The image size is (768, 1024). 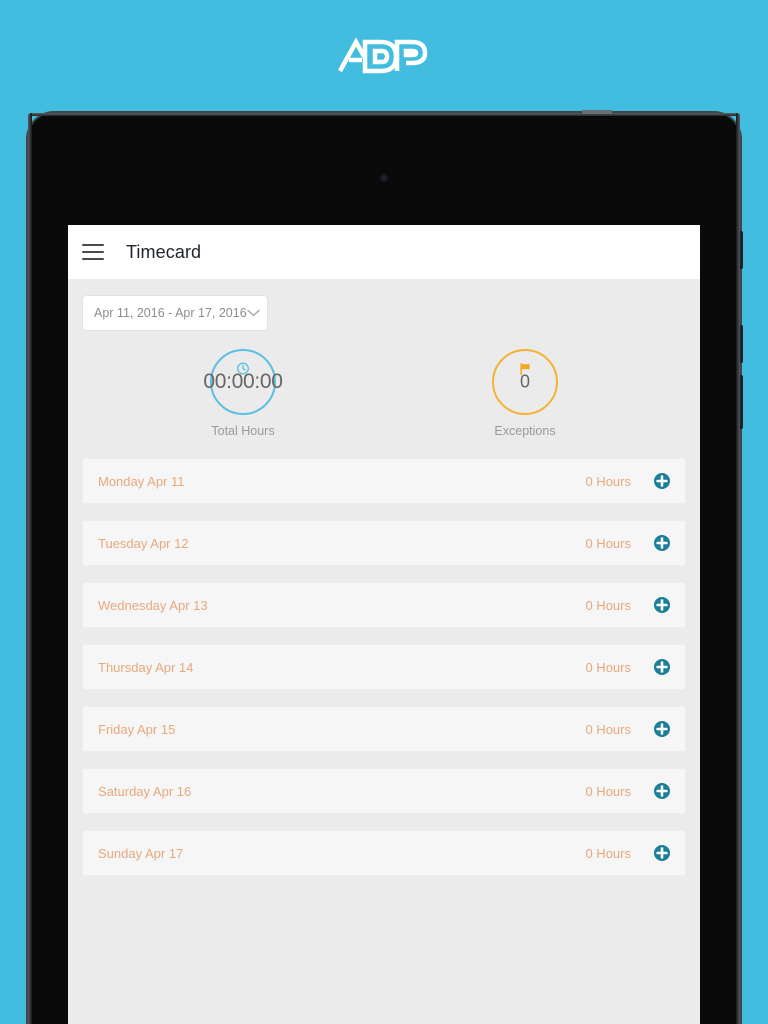 I want to click on summary-dials: 00:00:00 Total Hours 0 Exceptions, so click(x=384, y=393).